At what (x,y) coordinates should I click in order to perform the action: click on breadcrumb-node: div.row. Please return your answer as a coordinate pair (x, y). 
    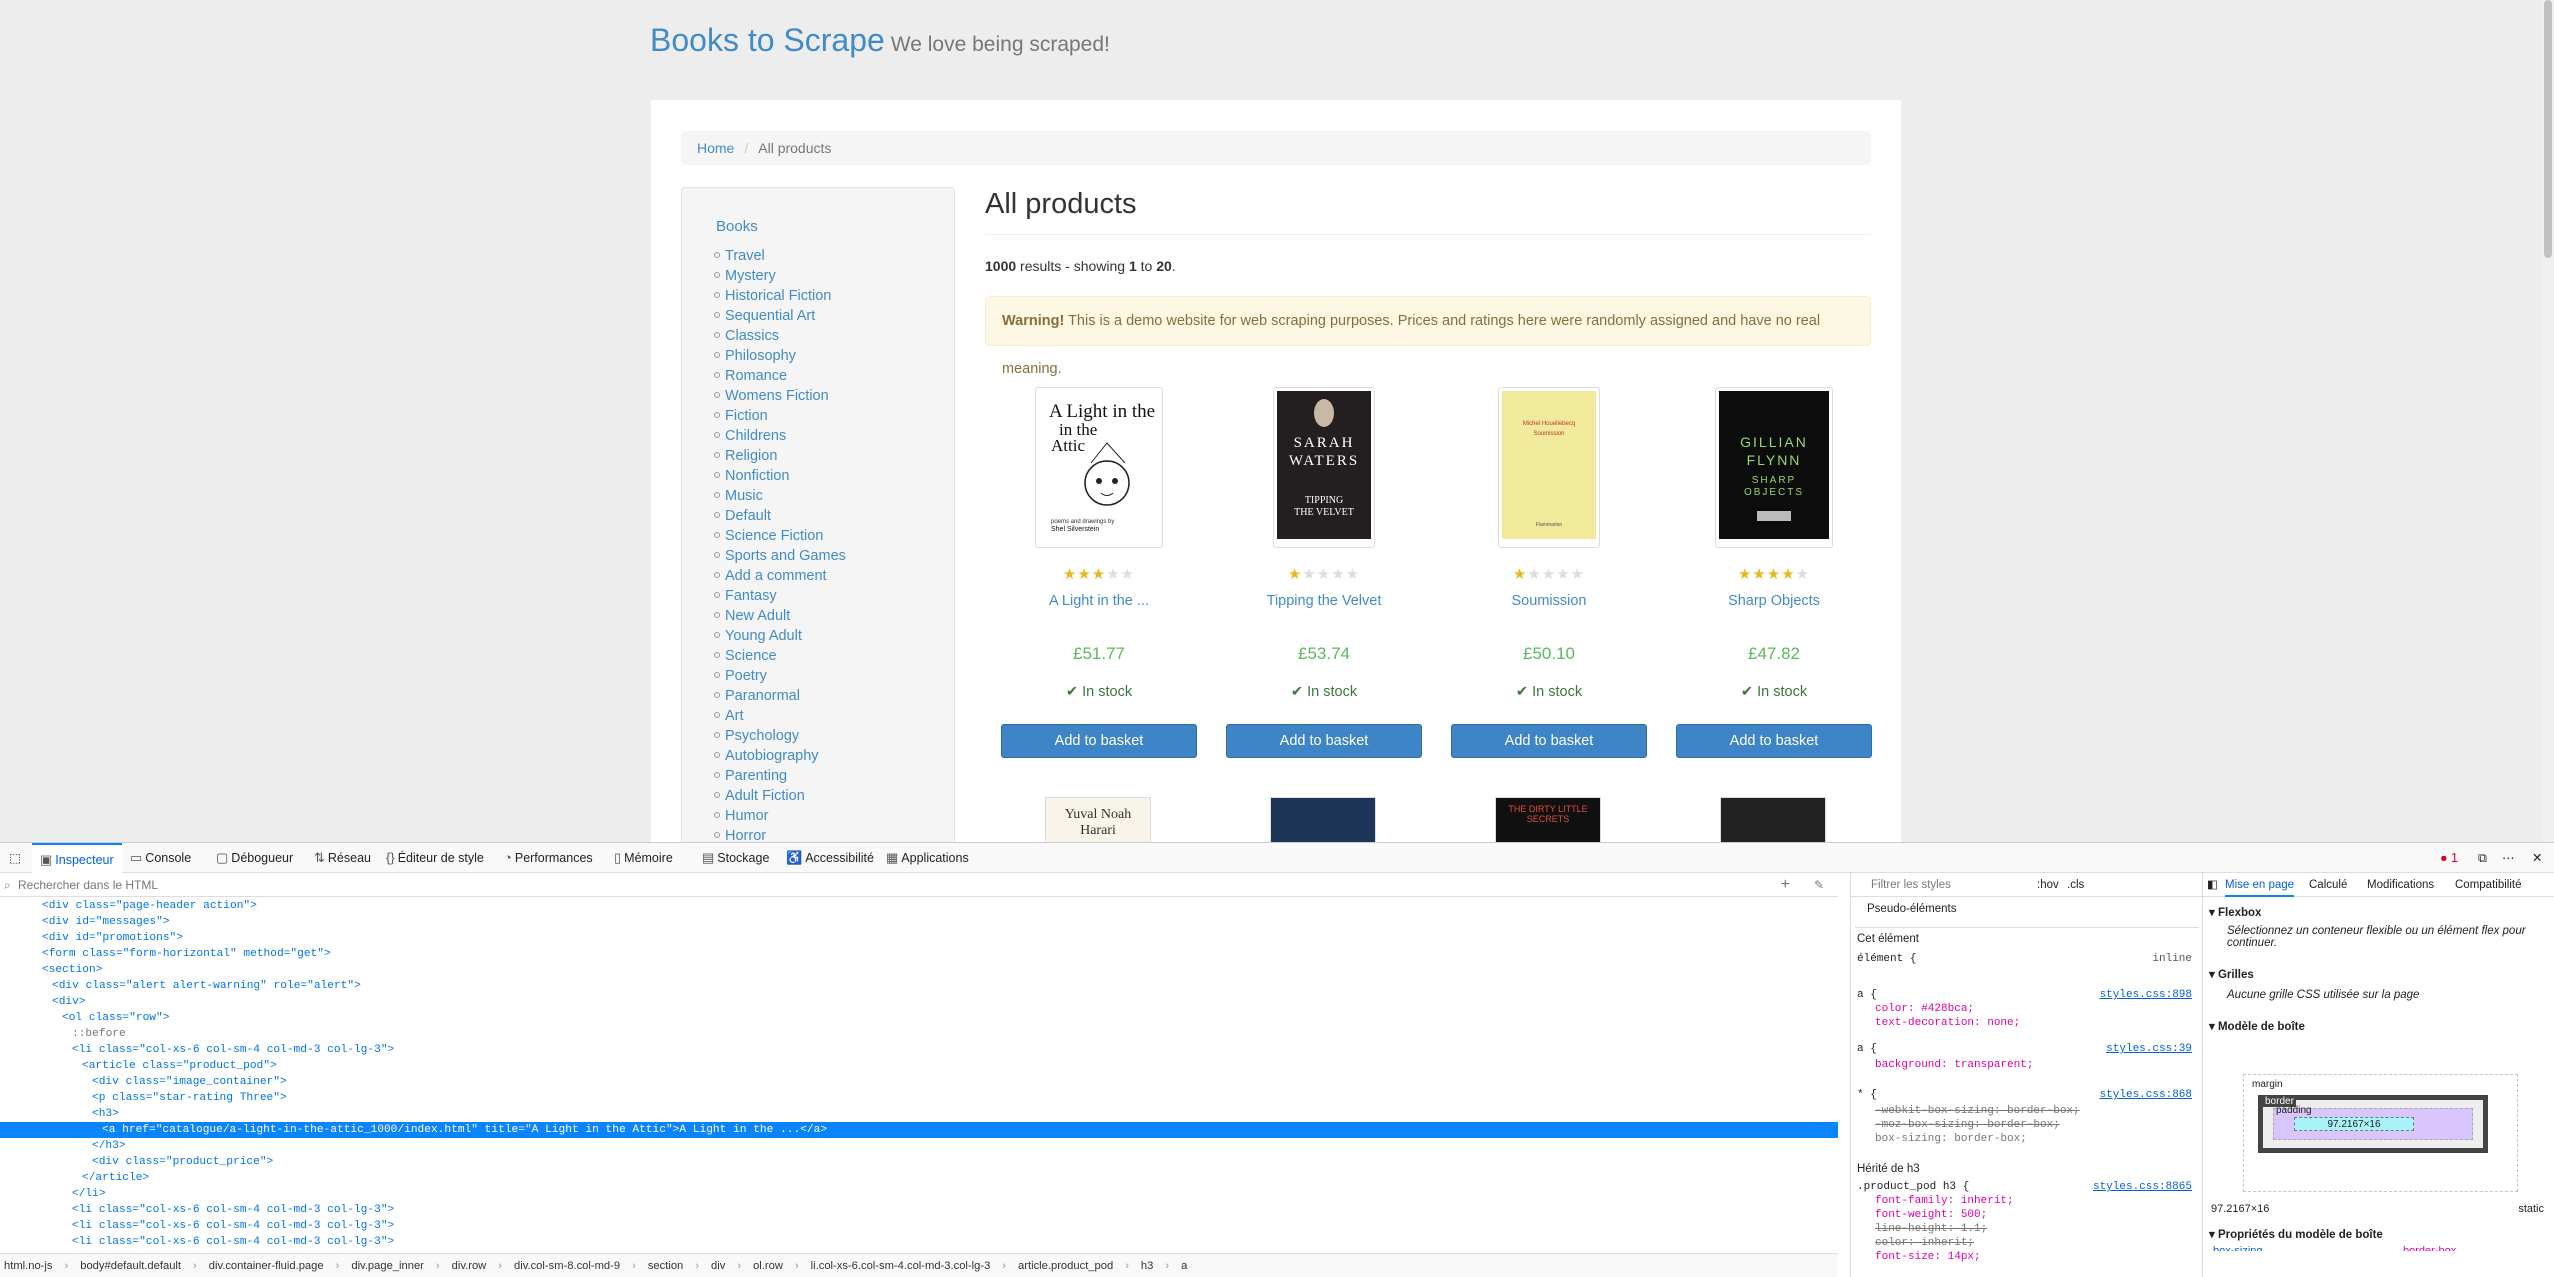
    Looking at the image, I should click on (469, 1266).